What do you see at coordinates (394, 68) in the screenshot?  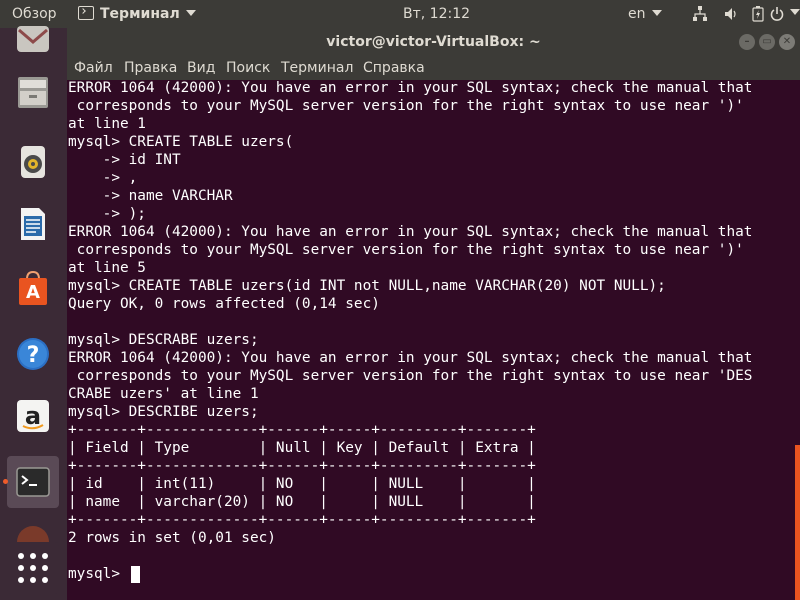 I see `menu-help: Справка` at bounding box center [394, 68].